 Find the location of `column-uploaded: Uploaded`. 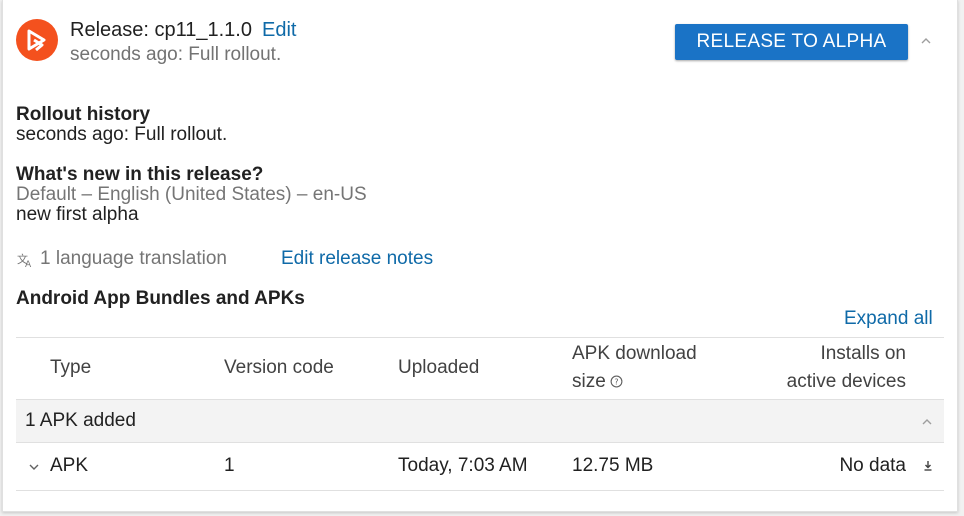

column-uploaded: Uploaded is located at coordinates (439, 367).